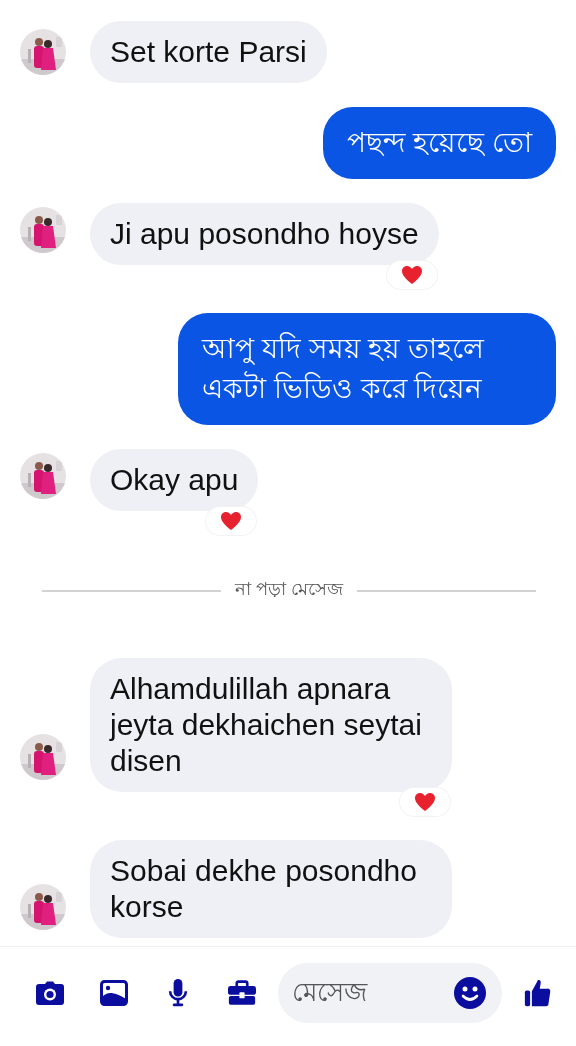 The height and width of the screenshot is (1046, 576). What do you see at coordinates (208, 52) in the screenshot?
I see `message-bubble: Set korte Parsi` at bounding box center [208, 52].